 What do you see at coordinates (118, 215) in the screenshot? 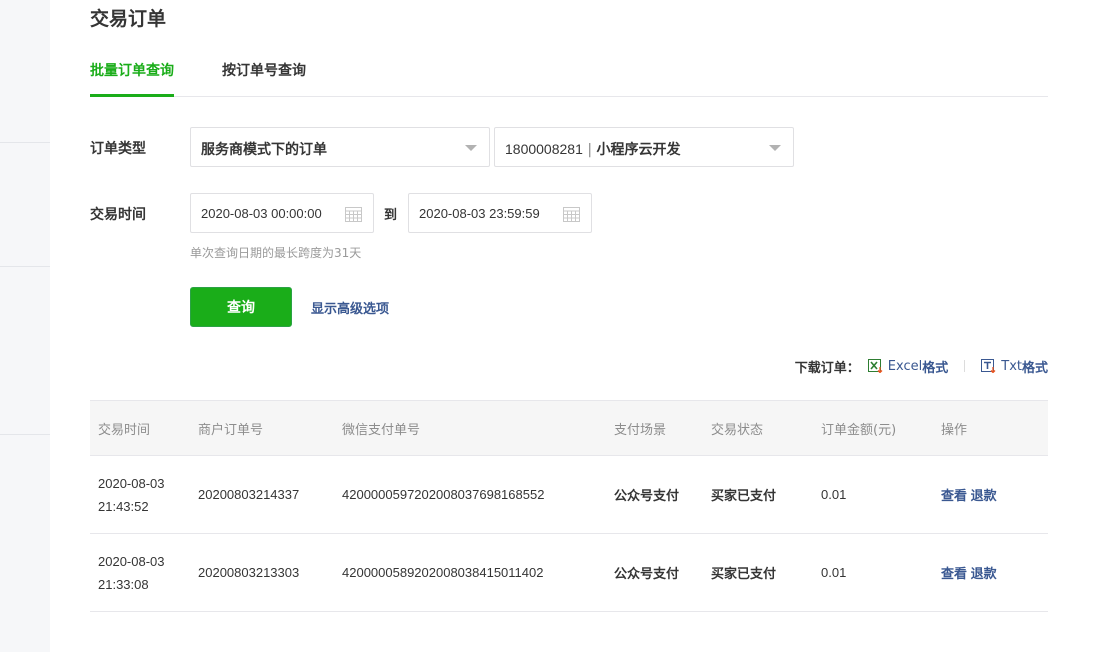
I see `time-label: 交易时间` at bounding box center [118, 215].